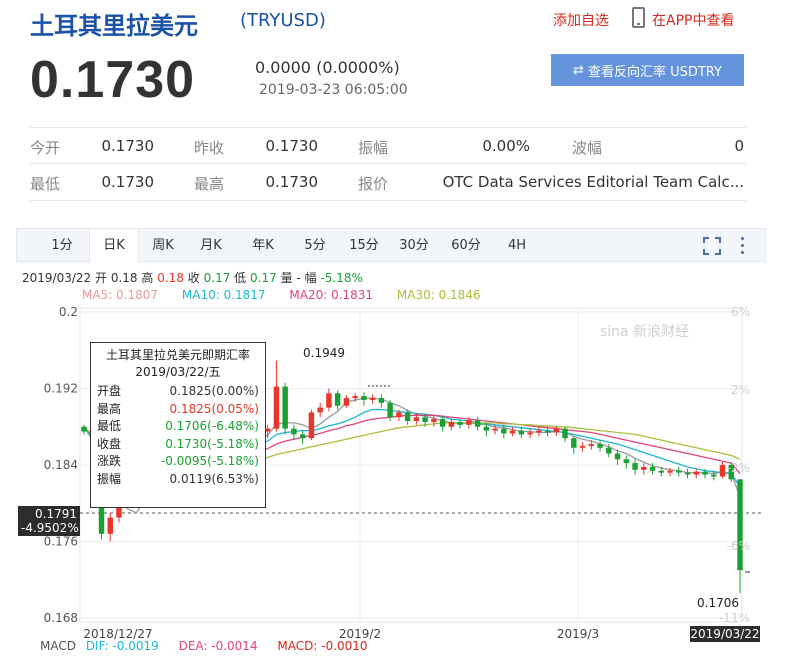  Describe the element at coordinates (178, 410) in the screenshot. I see `tooltip-row: 最高 0.1825(0.05%)` at that location.